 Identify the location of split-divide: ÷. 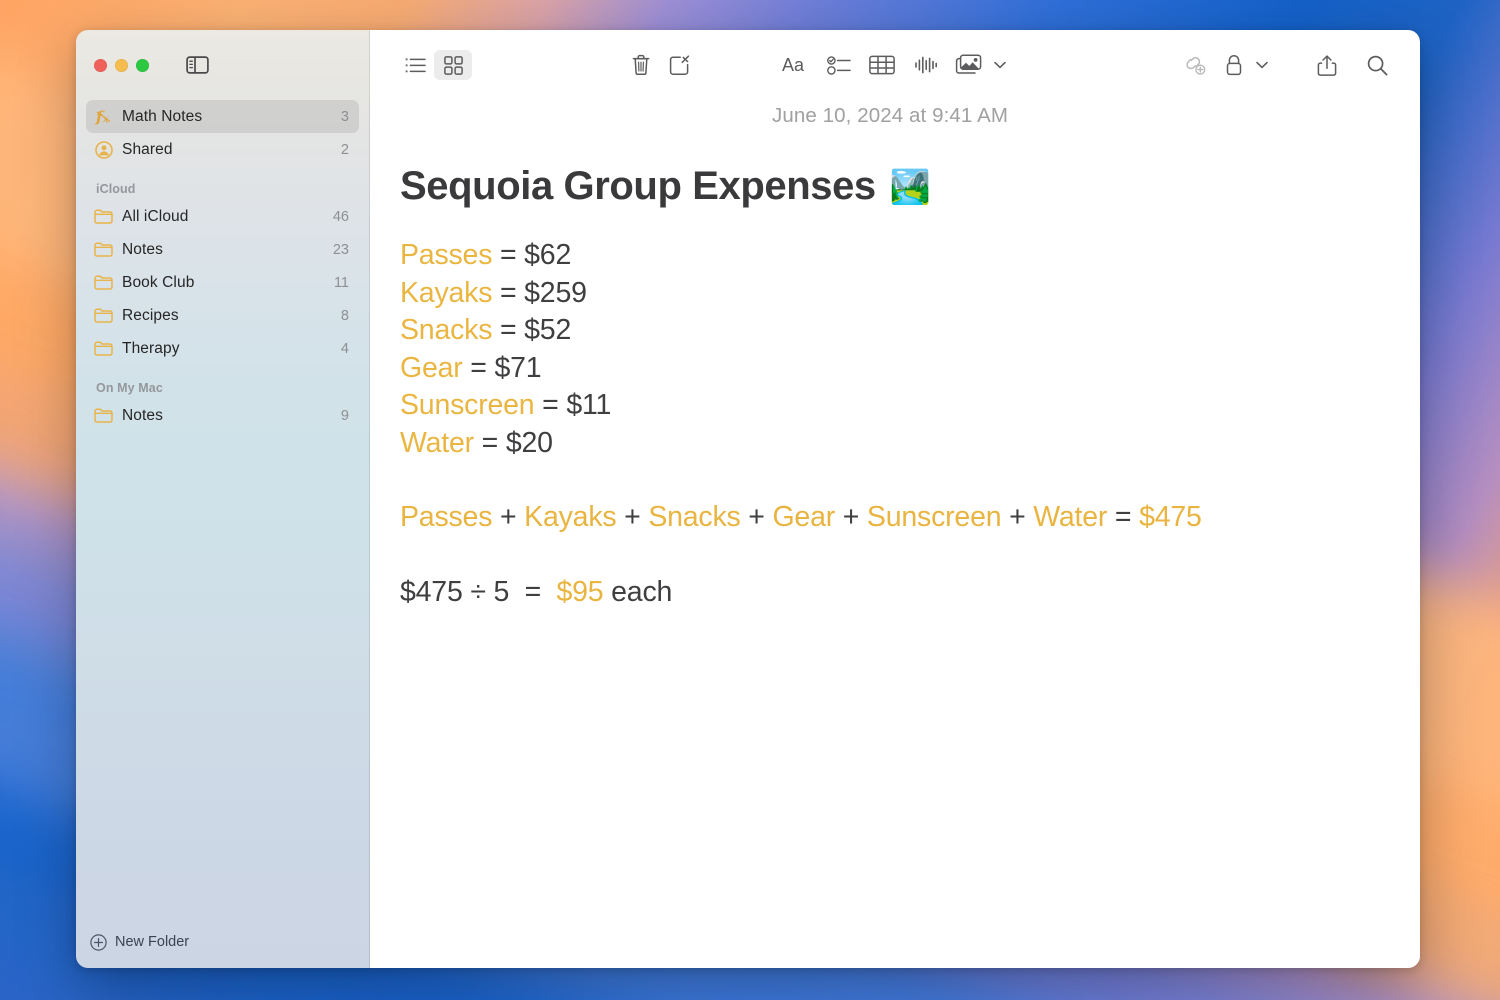
(478, 591).